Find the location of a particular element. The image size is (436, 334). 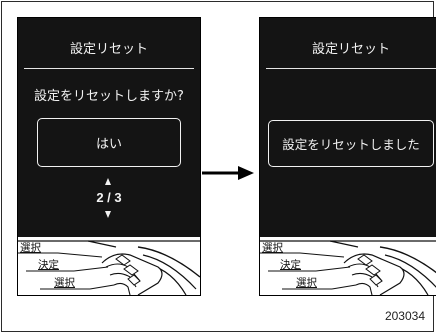

page-indicator-text: 2 / 3 is located at coordinates (109, 197).